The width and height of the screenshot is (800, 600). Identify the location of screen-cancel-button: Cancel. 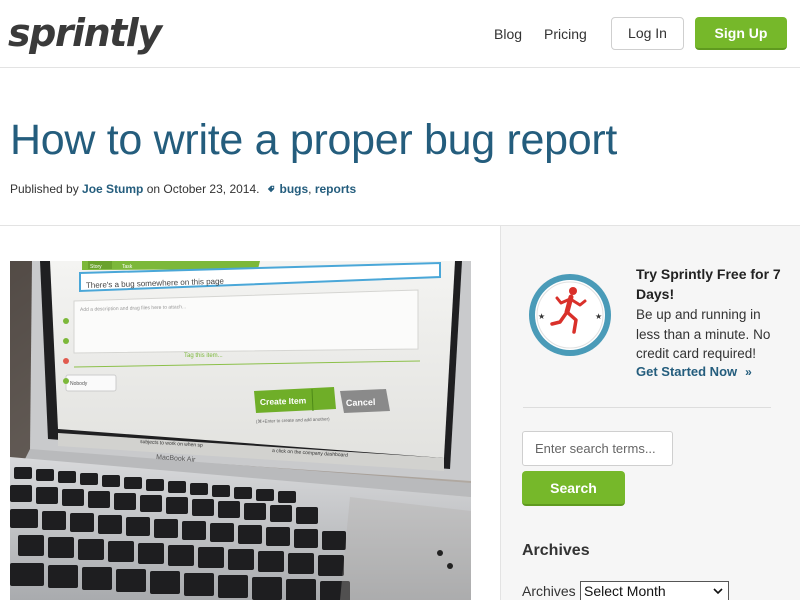
(361, 402).